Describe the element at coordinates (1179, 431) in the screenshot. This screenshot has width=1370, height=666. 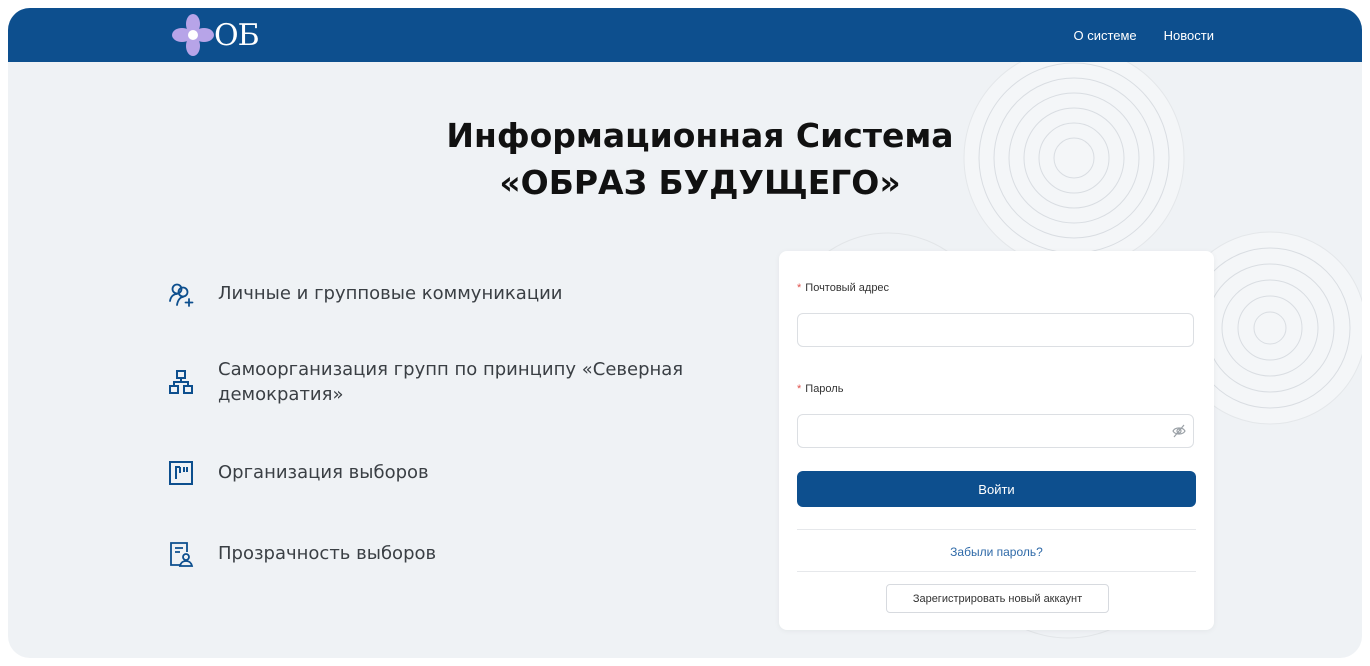
I see `eye-hidden-icon` at that location.